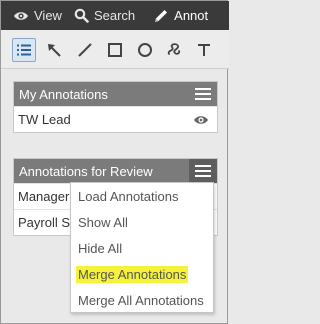 The image size is (320, 324). I want to click on my-annotations-panel: My Annotations TW Lead, so click(115, 107).